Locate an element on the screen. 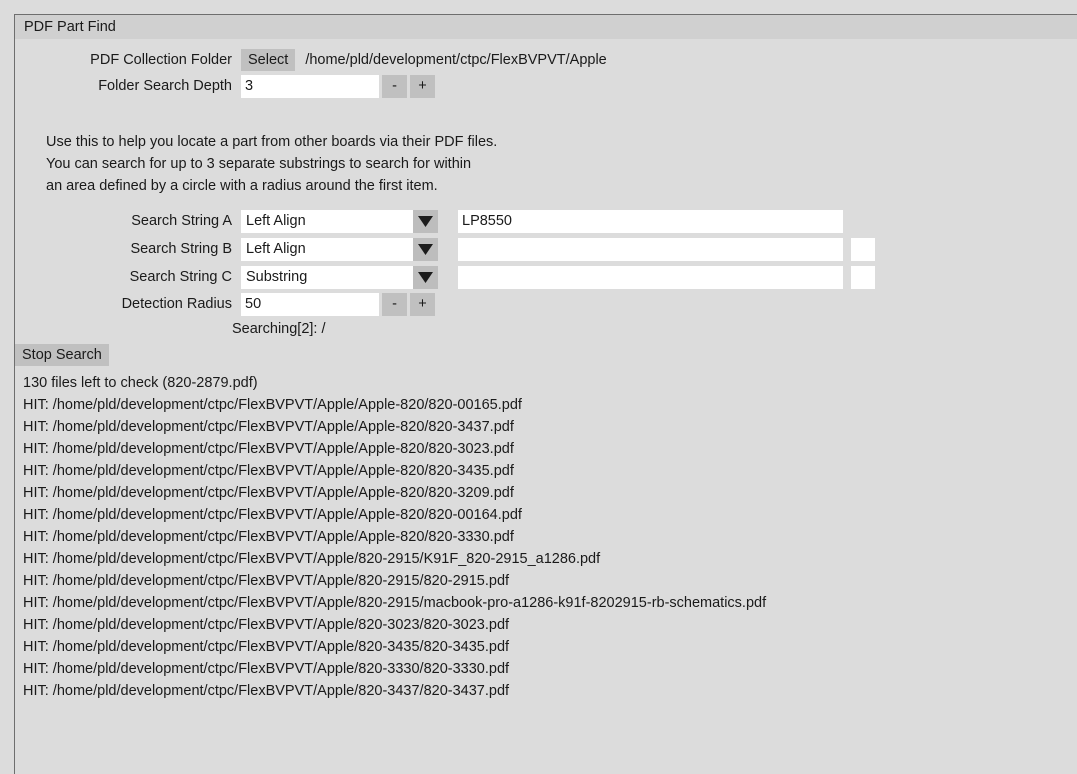 The image size is (1077, 774). search-string-a-mode-value: Left Align is located at coordinates (327, 221).